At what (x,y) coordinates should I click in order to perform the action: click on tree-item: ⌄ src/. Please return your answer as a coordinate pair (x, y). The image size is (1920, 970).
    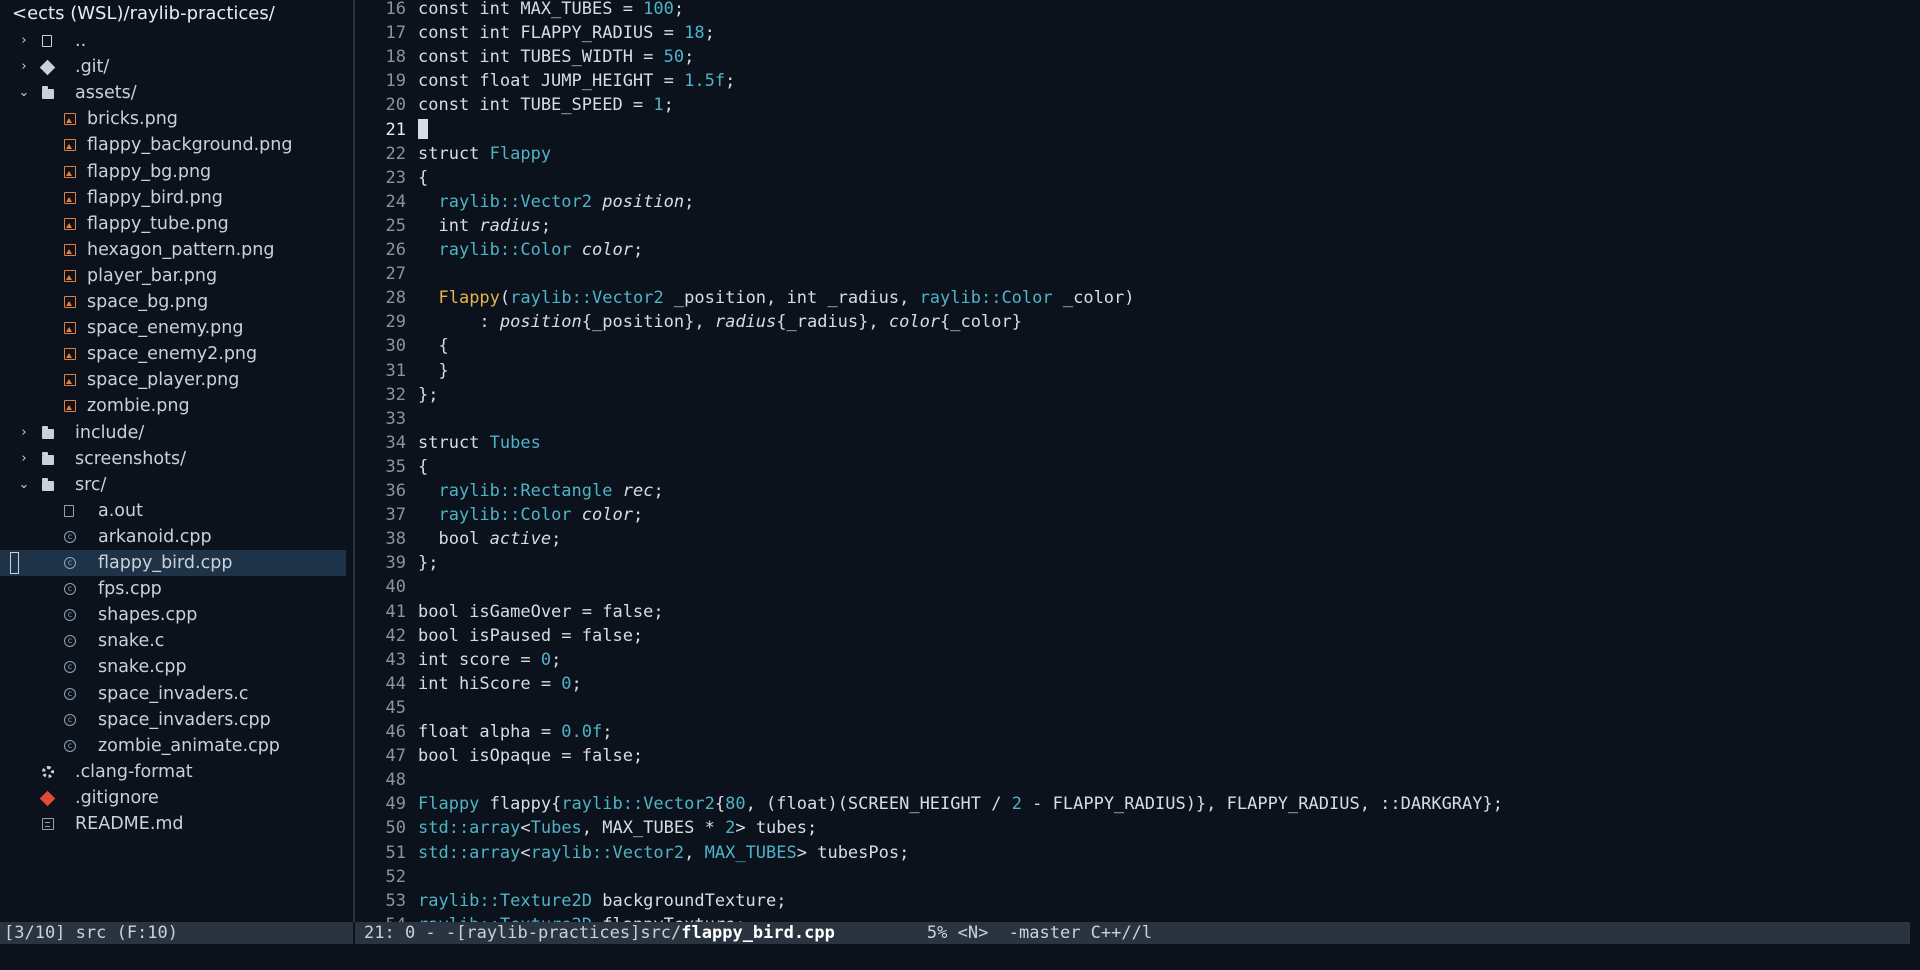
    Looking at the image, I should click on (173, 485).